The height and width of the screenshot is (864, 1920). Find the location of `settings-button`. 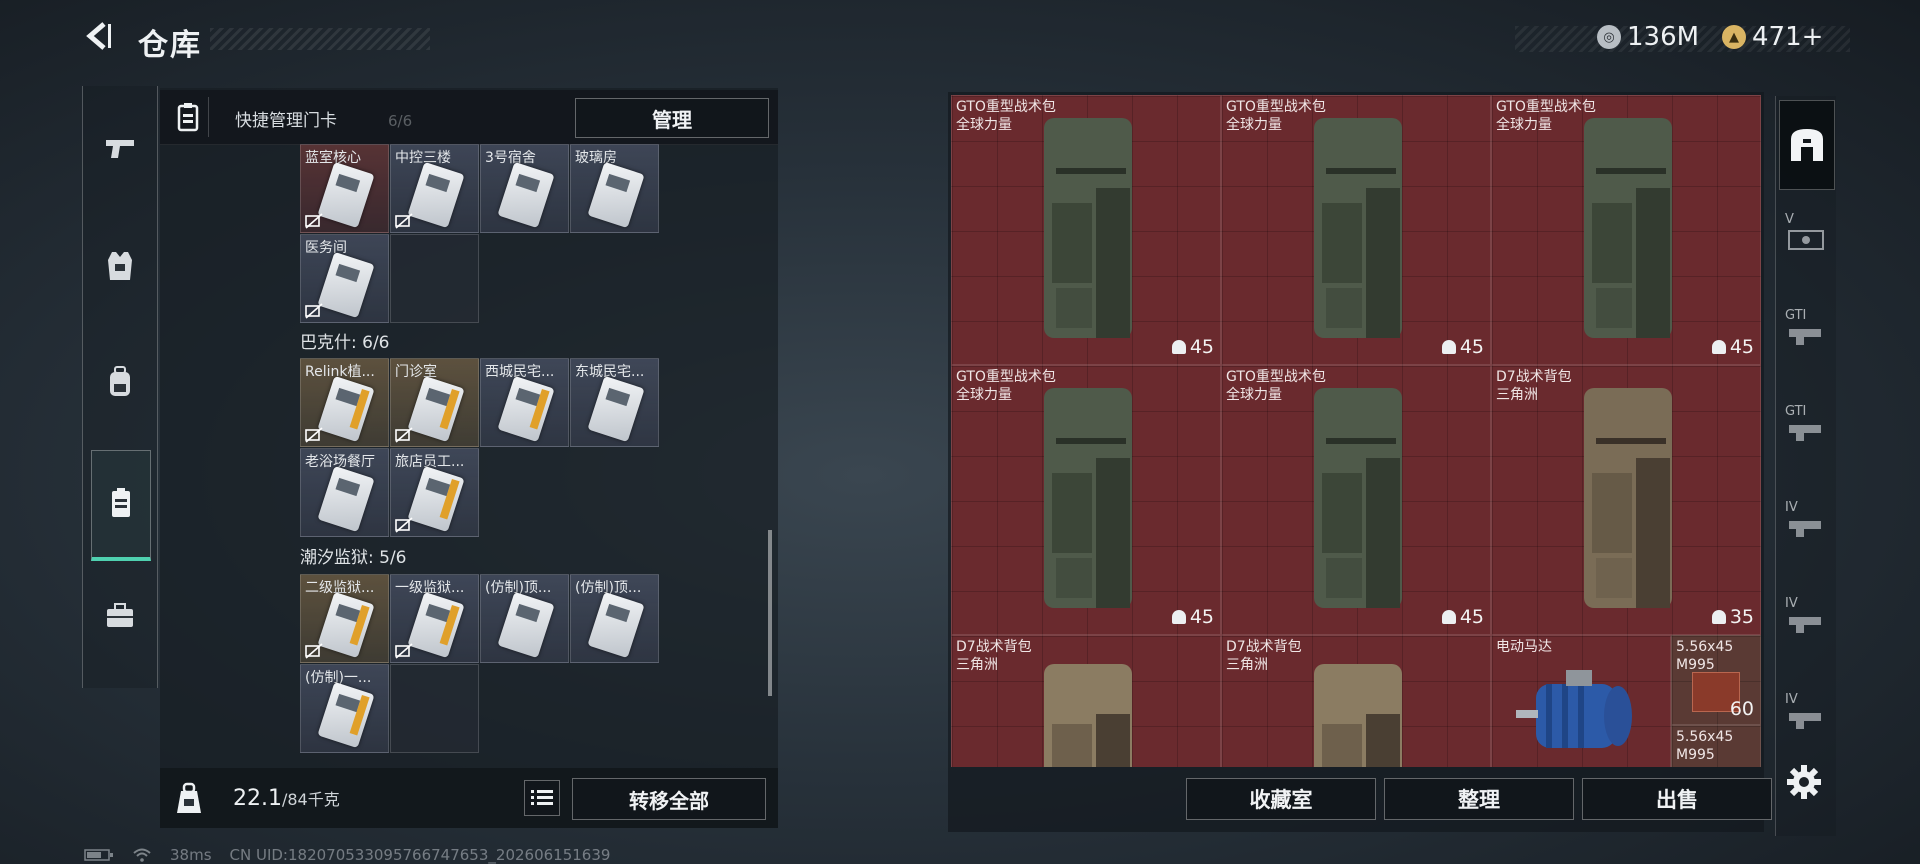

settings-button is located at coordinates (1804, 782).